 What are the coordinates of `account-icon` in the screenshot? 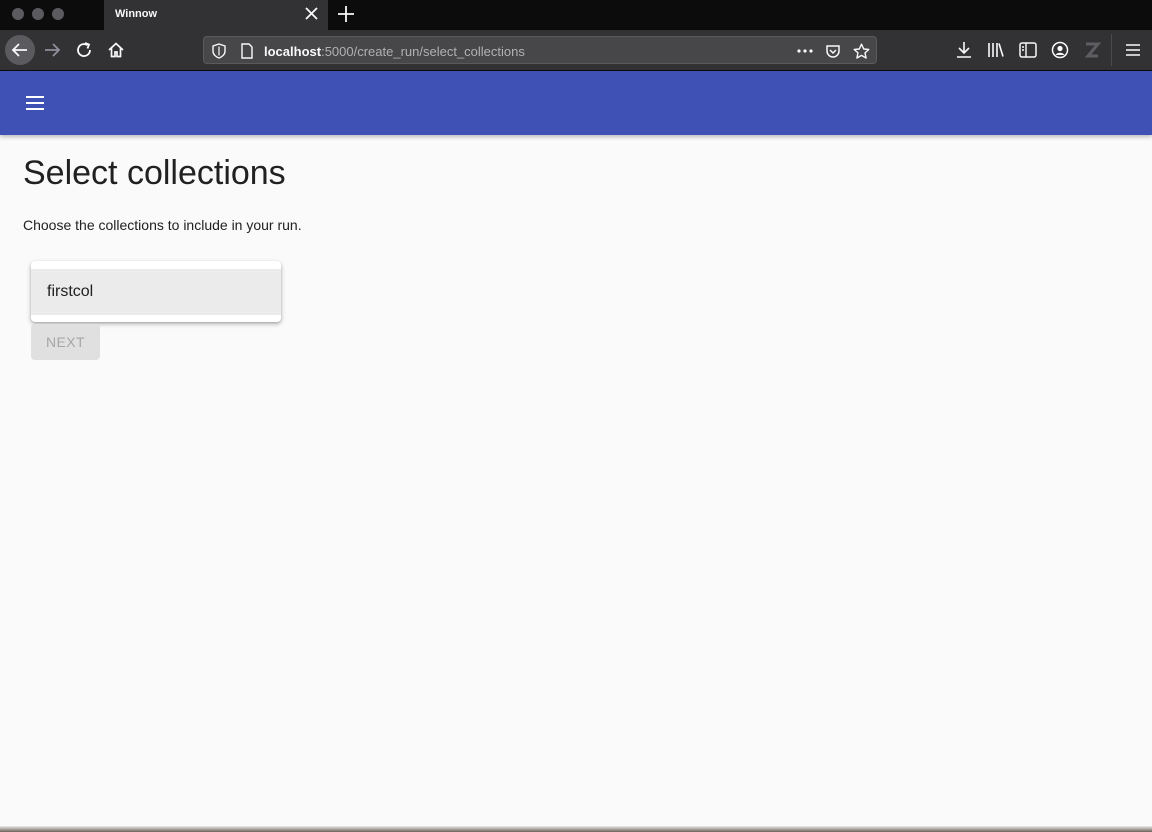 It's located at (1060, 50).